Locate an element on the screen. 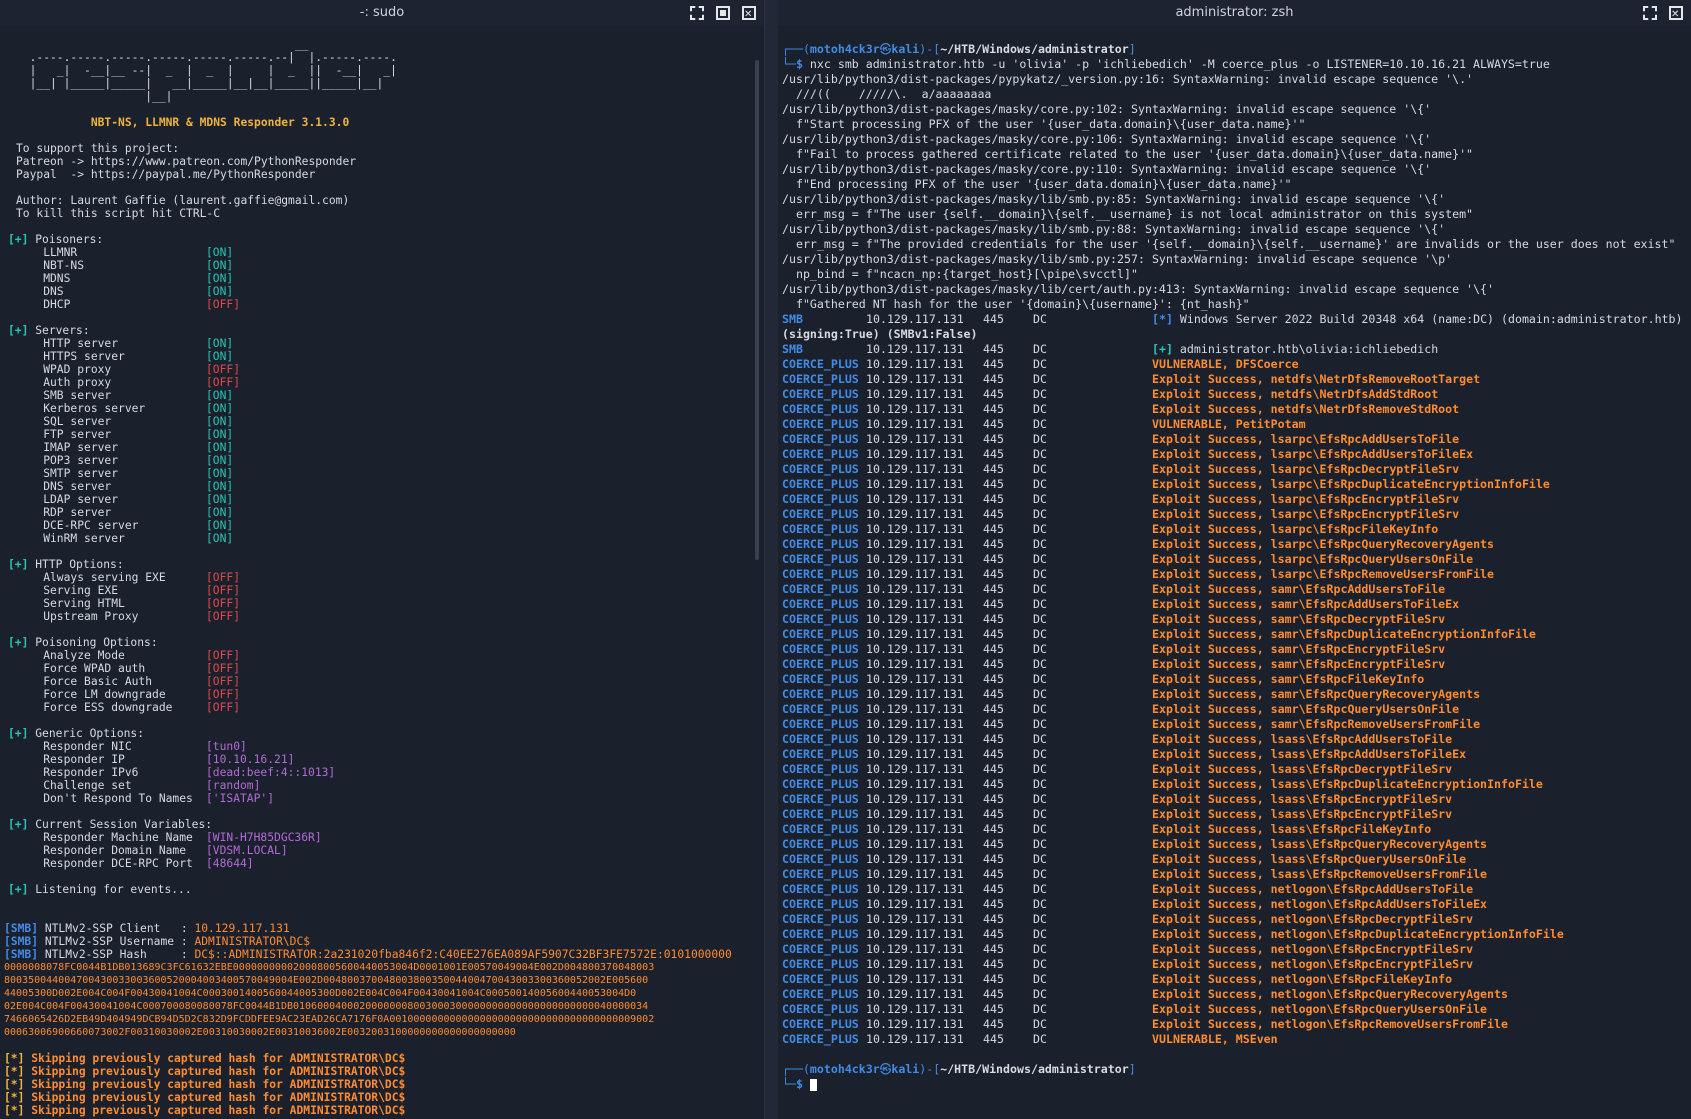  option-name: FTP server is located at coordinates (64, 434).